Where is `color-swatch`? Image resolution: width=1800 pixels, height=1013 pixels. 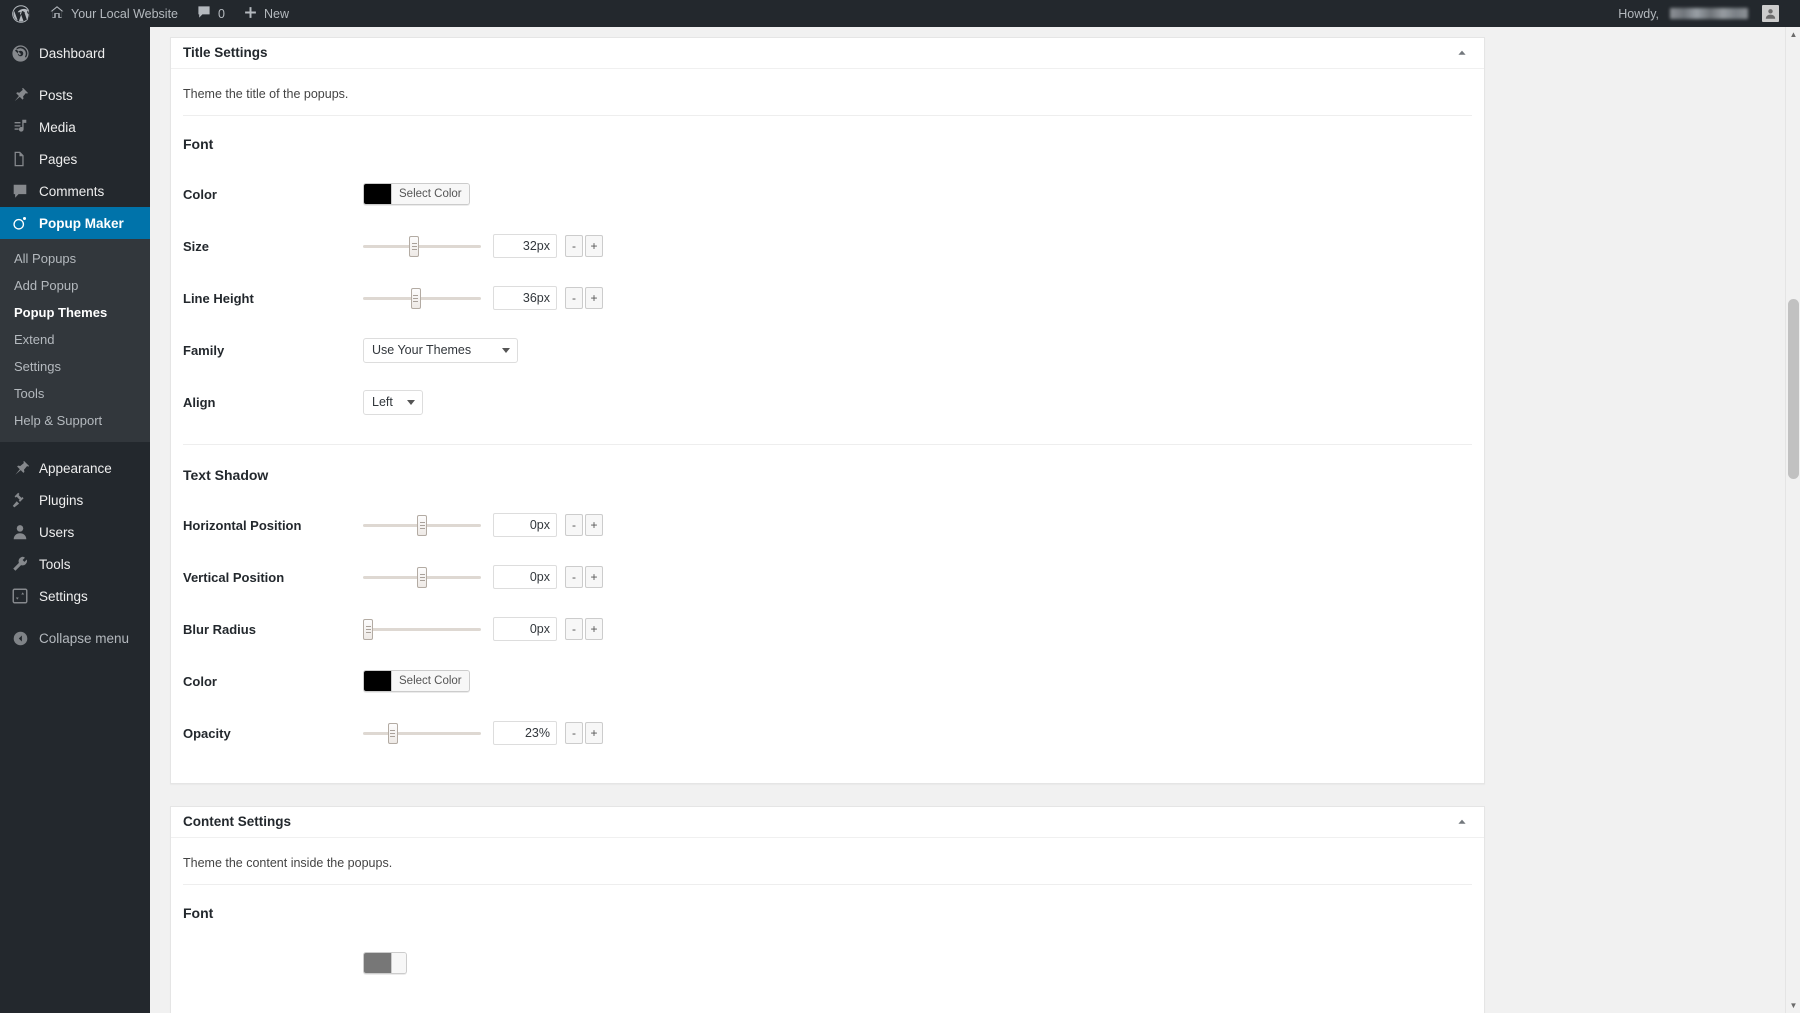
color-swatch is located at coordinates (377, 194).